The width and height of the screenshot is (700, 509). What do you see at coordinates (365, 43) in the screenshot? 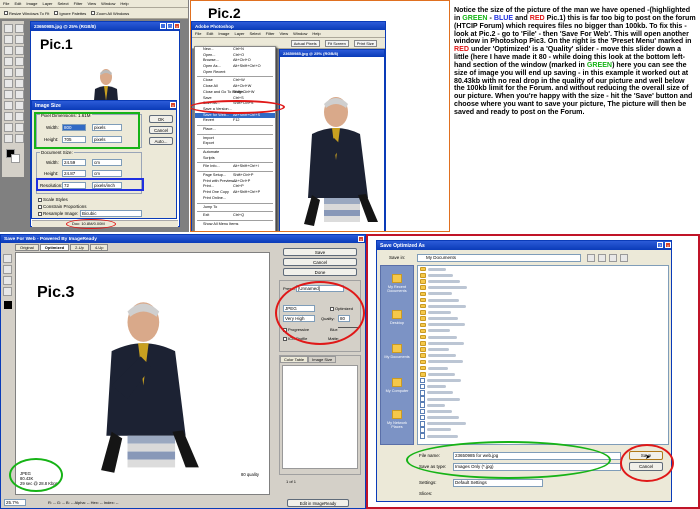
I see `palette-button-2: Print Size` at bounding box center [365, 43].